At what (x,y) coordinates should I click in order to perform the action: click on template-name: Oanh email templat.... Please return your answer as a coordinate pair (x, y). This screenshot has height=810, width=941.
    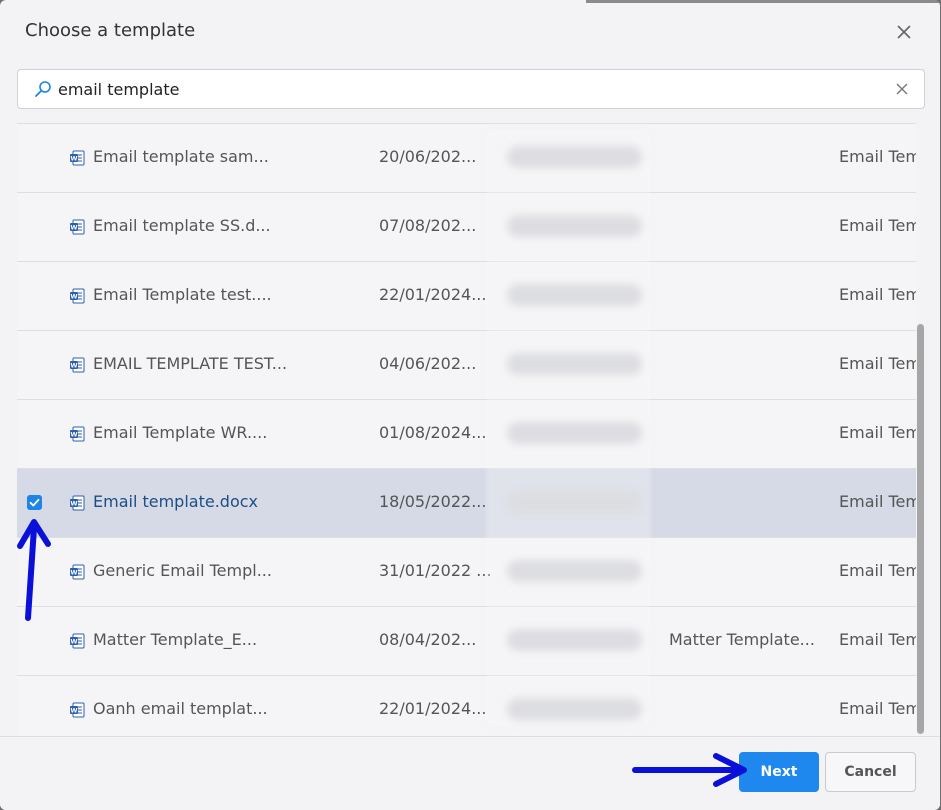
    Looking at the image, I should click on (180, 708).